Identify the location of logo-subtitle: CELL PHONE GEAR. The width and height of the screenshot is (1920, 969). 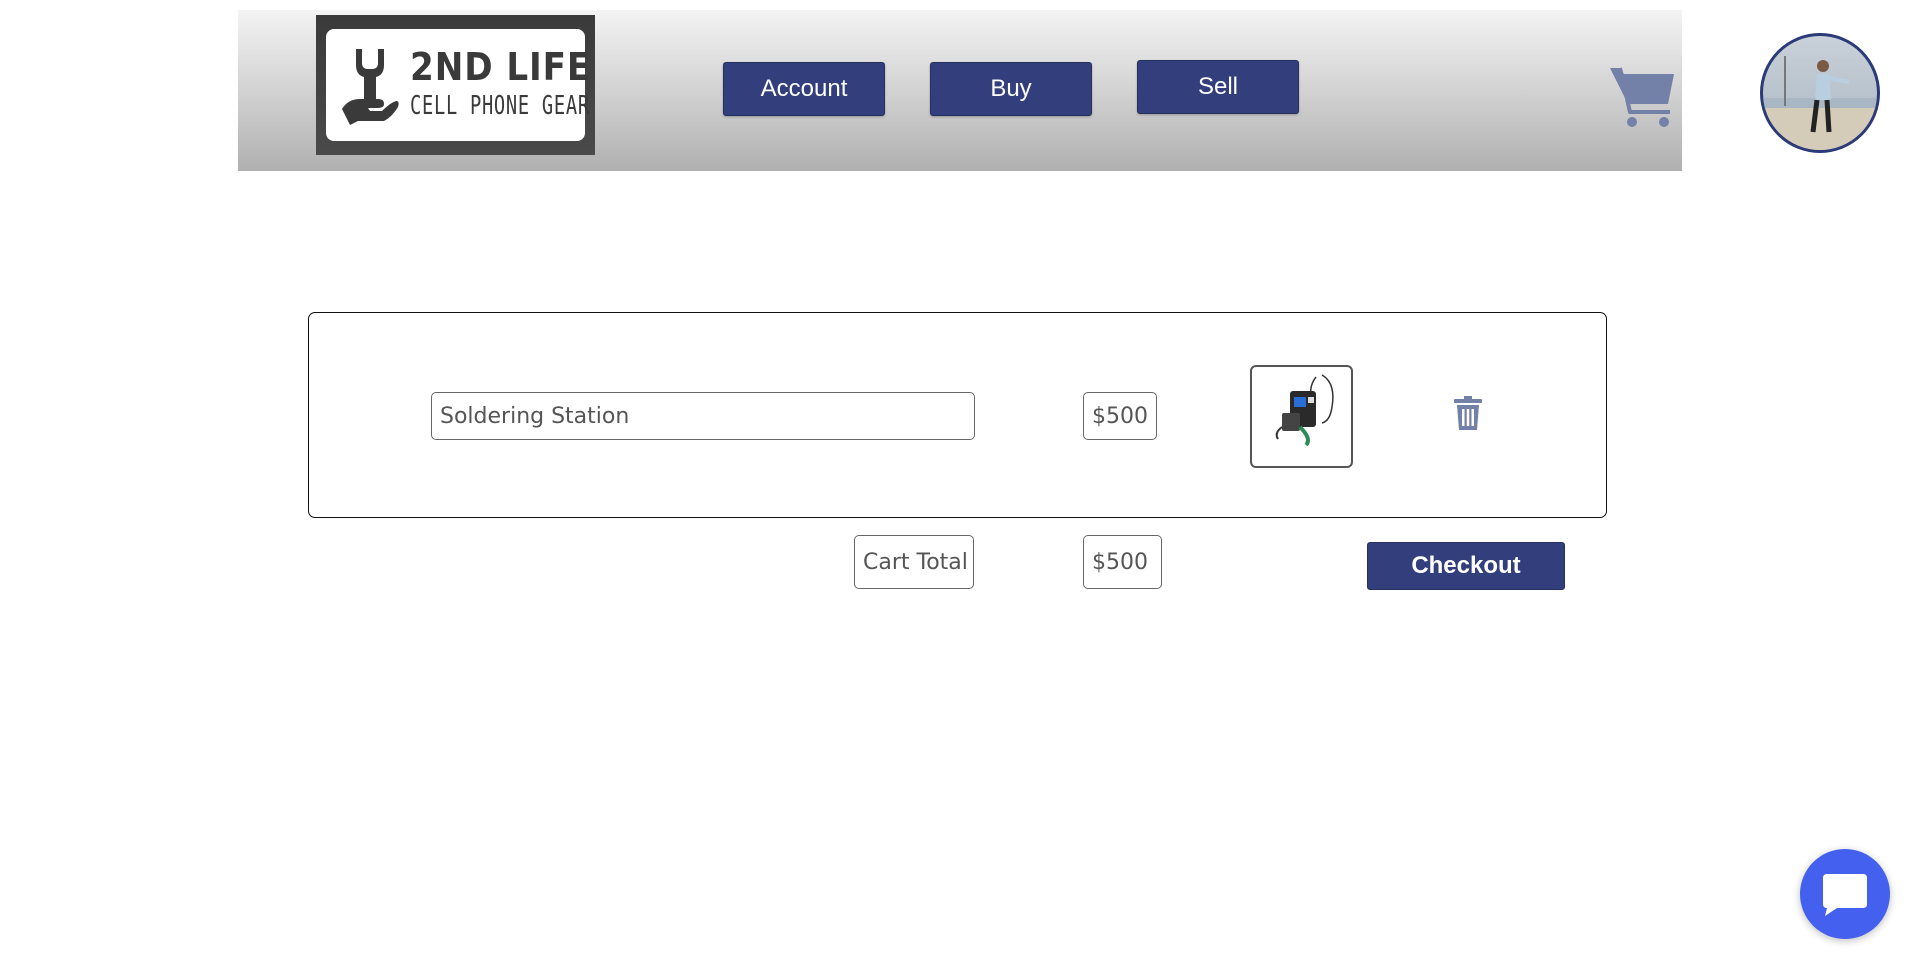
(500, 106).